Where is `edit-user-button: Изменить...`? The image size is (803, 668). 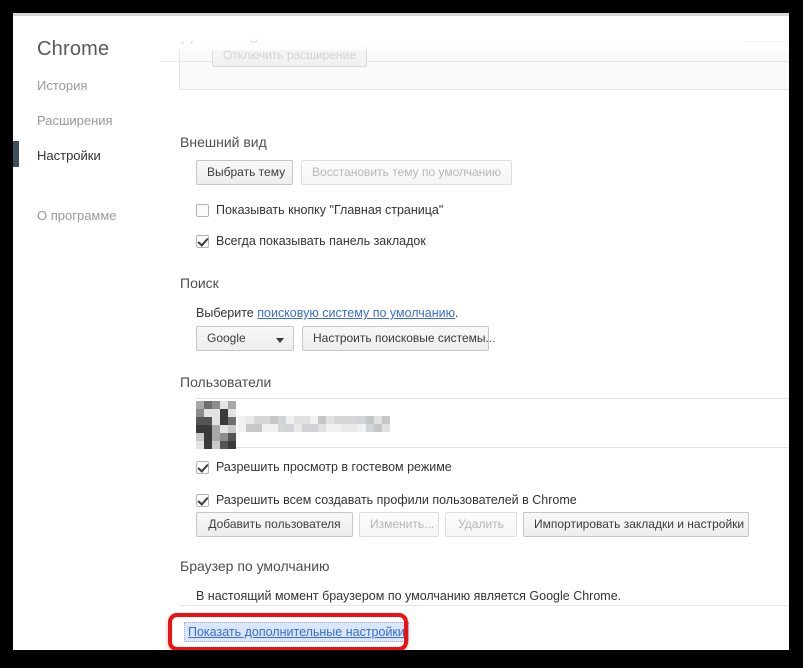 edit-user-button: Изменить... is located at coordinates (399, 524).